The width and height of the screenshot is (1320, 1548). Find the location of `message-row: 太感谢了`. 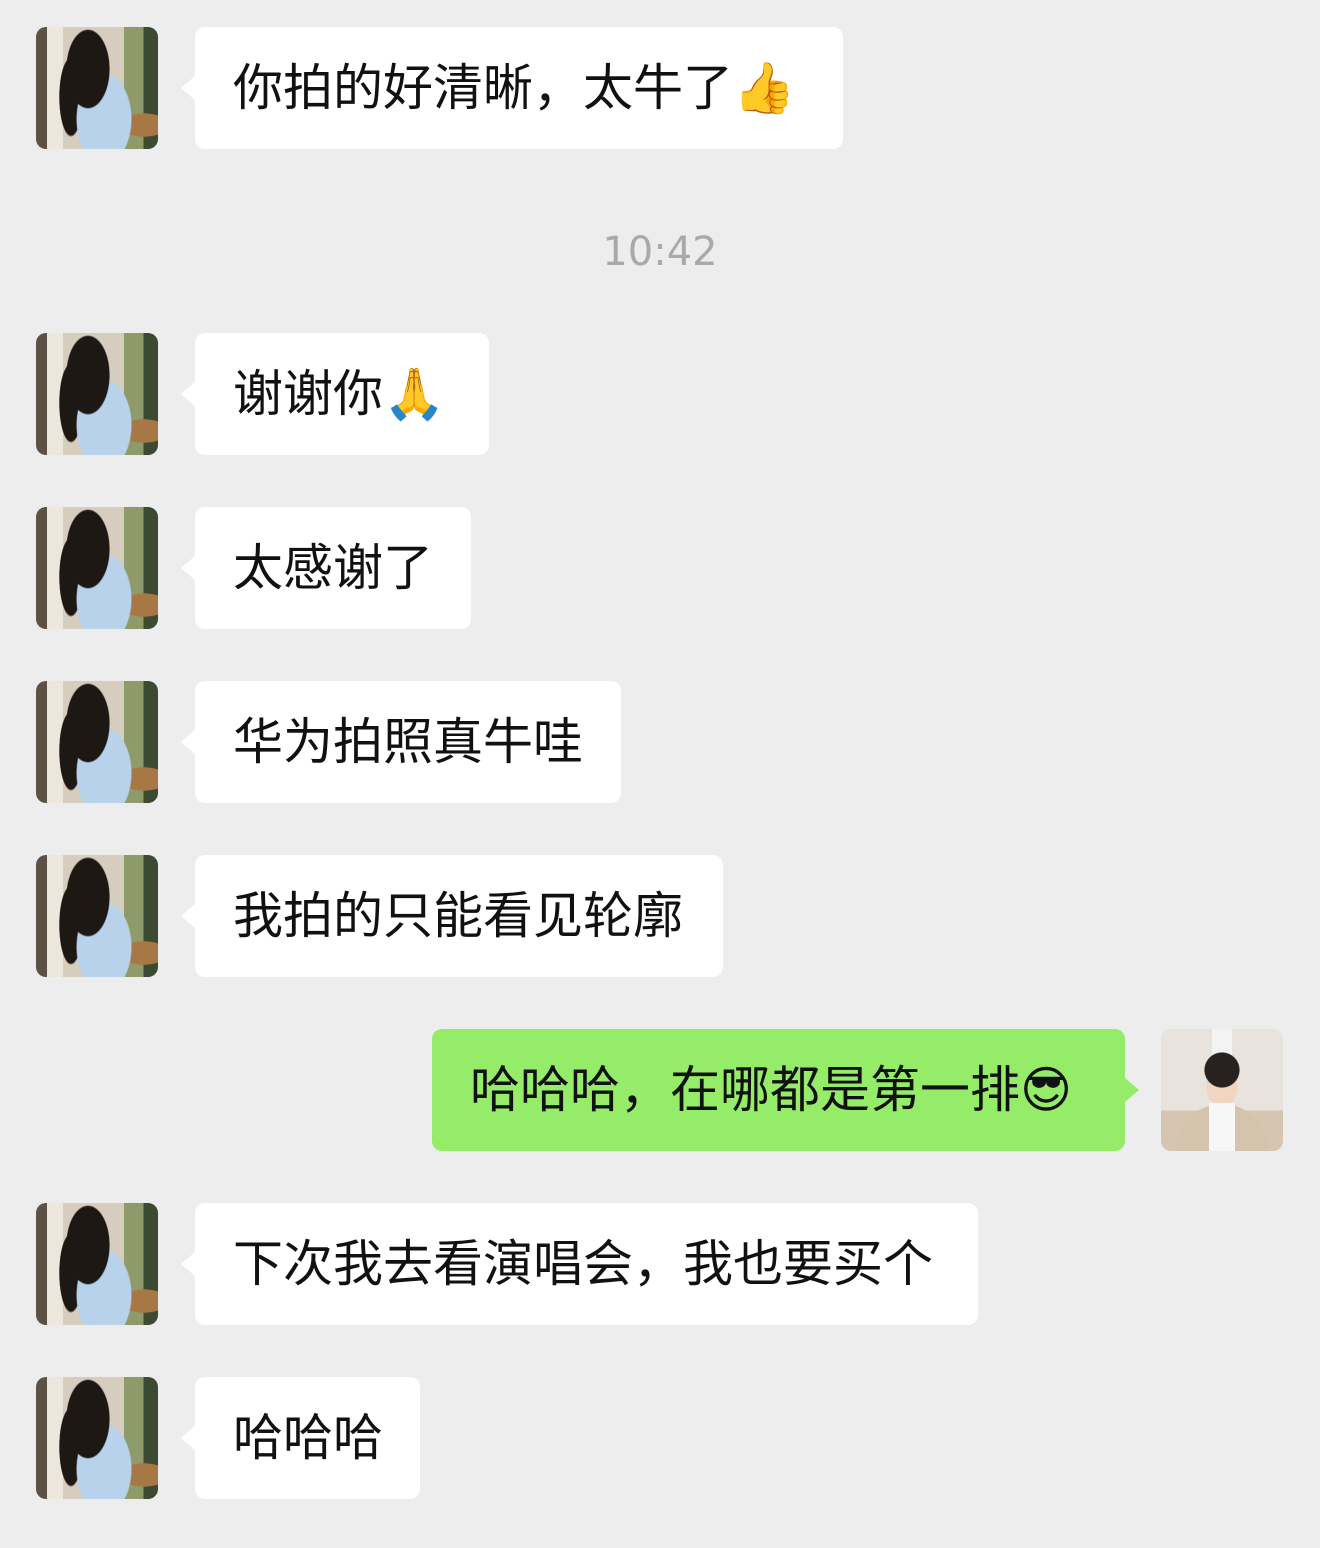

message-row: 太感谢了 is located at coordinates (660, 568).